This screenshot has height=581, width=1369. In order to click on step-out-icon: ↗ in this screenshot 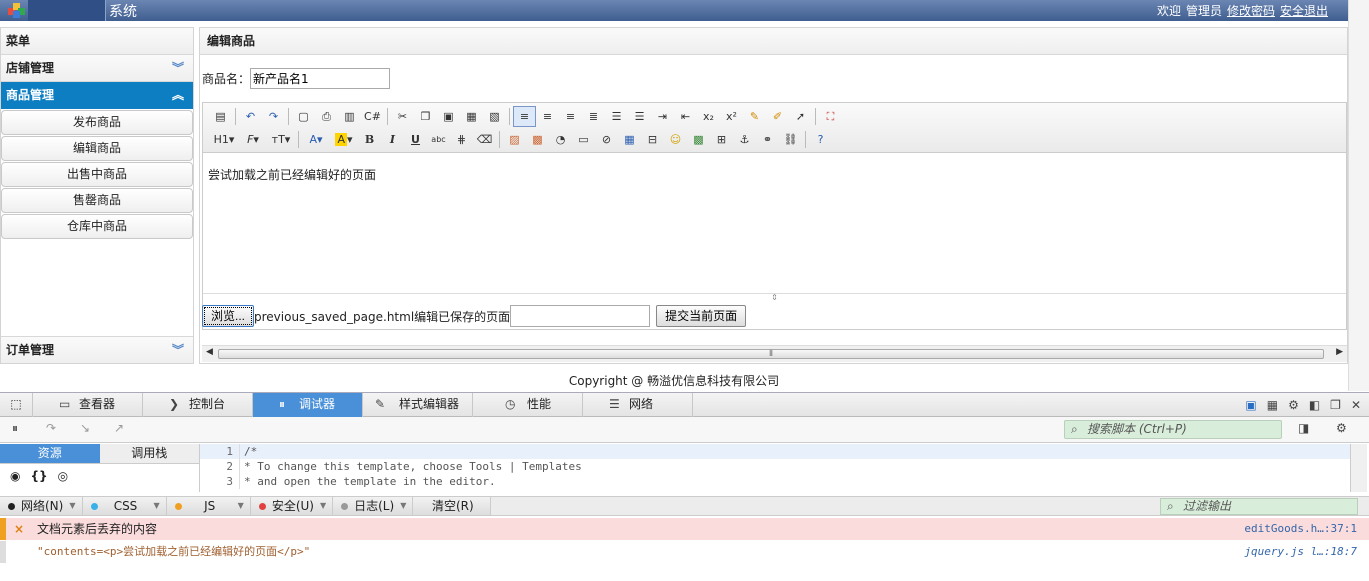, I will do `click(119, 428)`.